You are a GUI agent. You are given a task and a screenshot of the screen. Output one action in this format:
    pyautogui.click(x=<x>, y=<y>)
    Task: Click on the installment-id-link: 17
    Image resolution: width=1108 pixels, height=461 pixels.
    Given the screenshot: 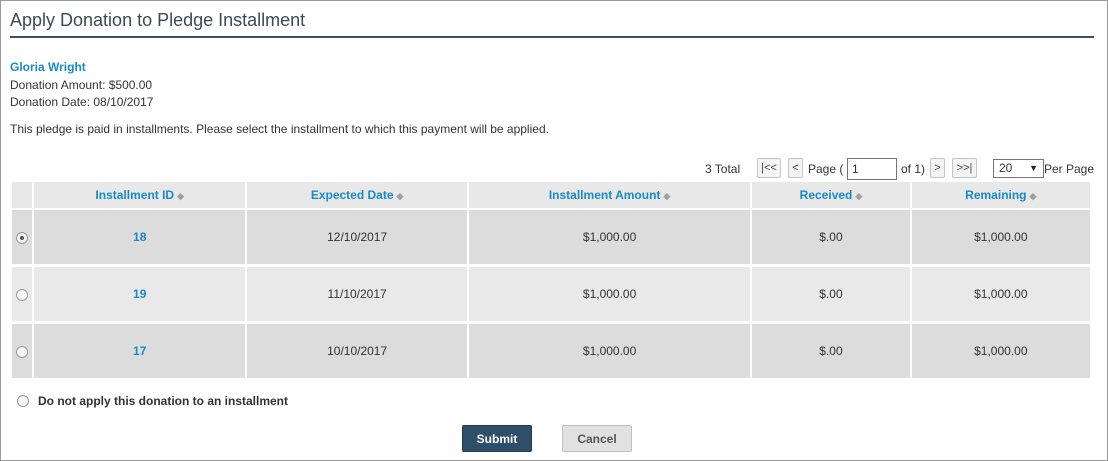 What is the action you would take?
    pyautogui.click(x=139, y=351)
    